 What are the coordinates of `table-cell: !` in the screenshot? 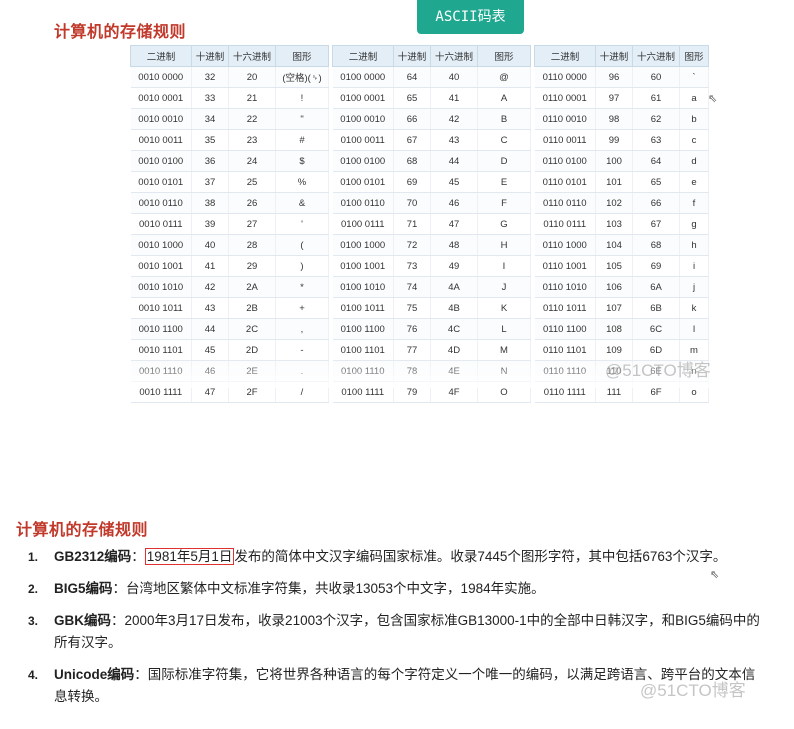 It's located at (302, 98).